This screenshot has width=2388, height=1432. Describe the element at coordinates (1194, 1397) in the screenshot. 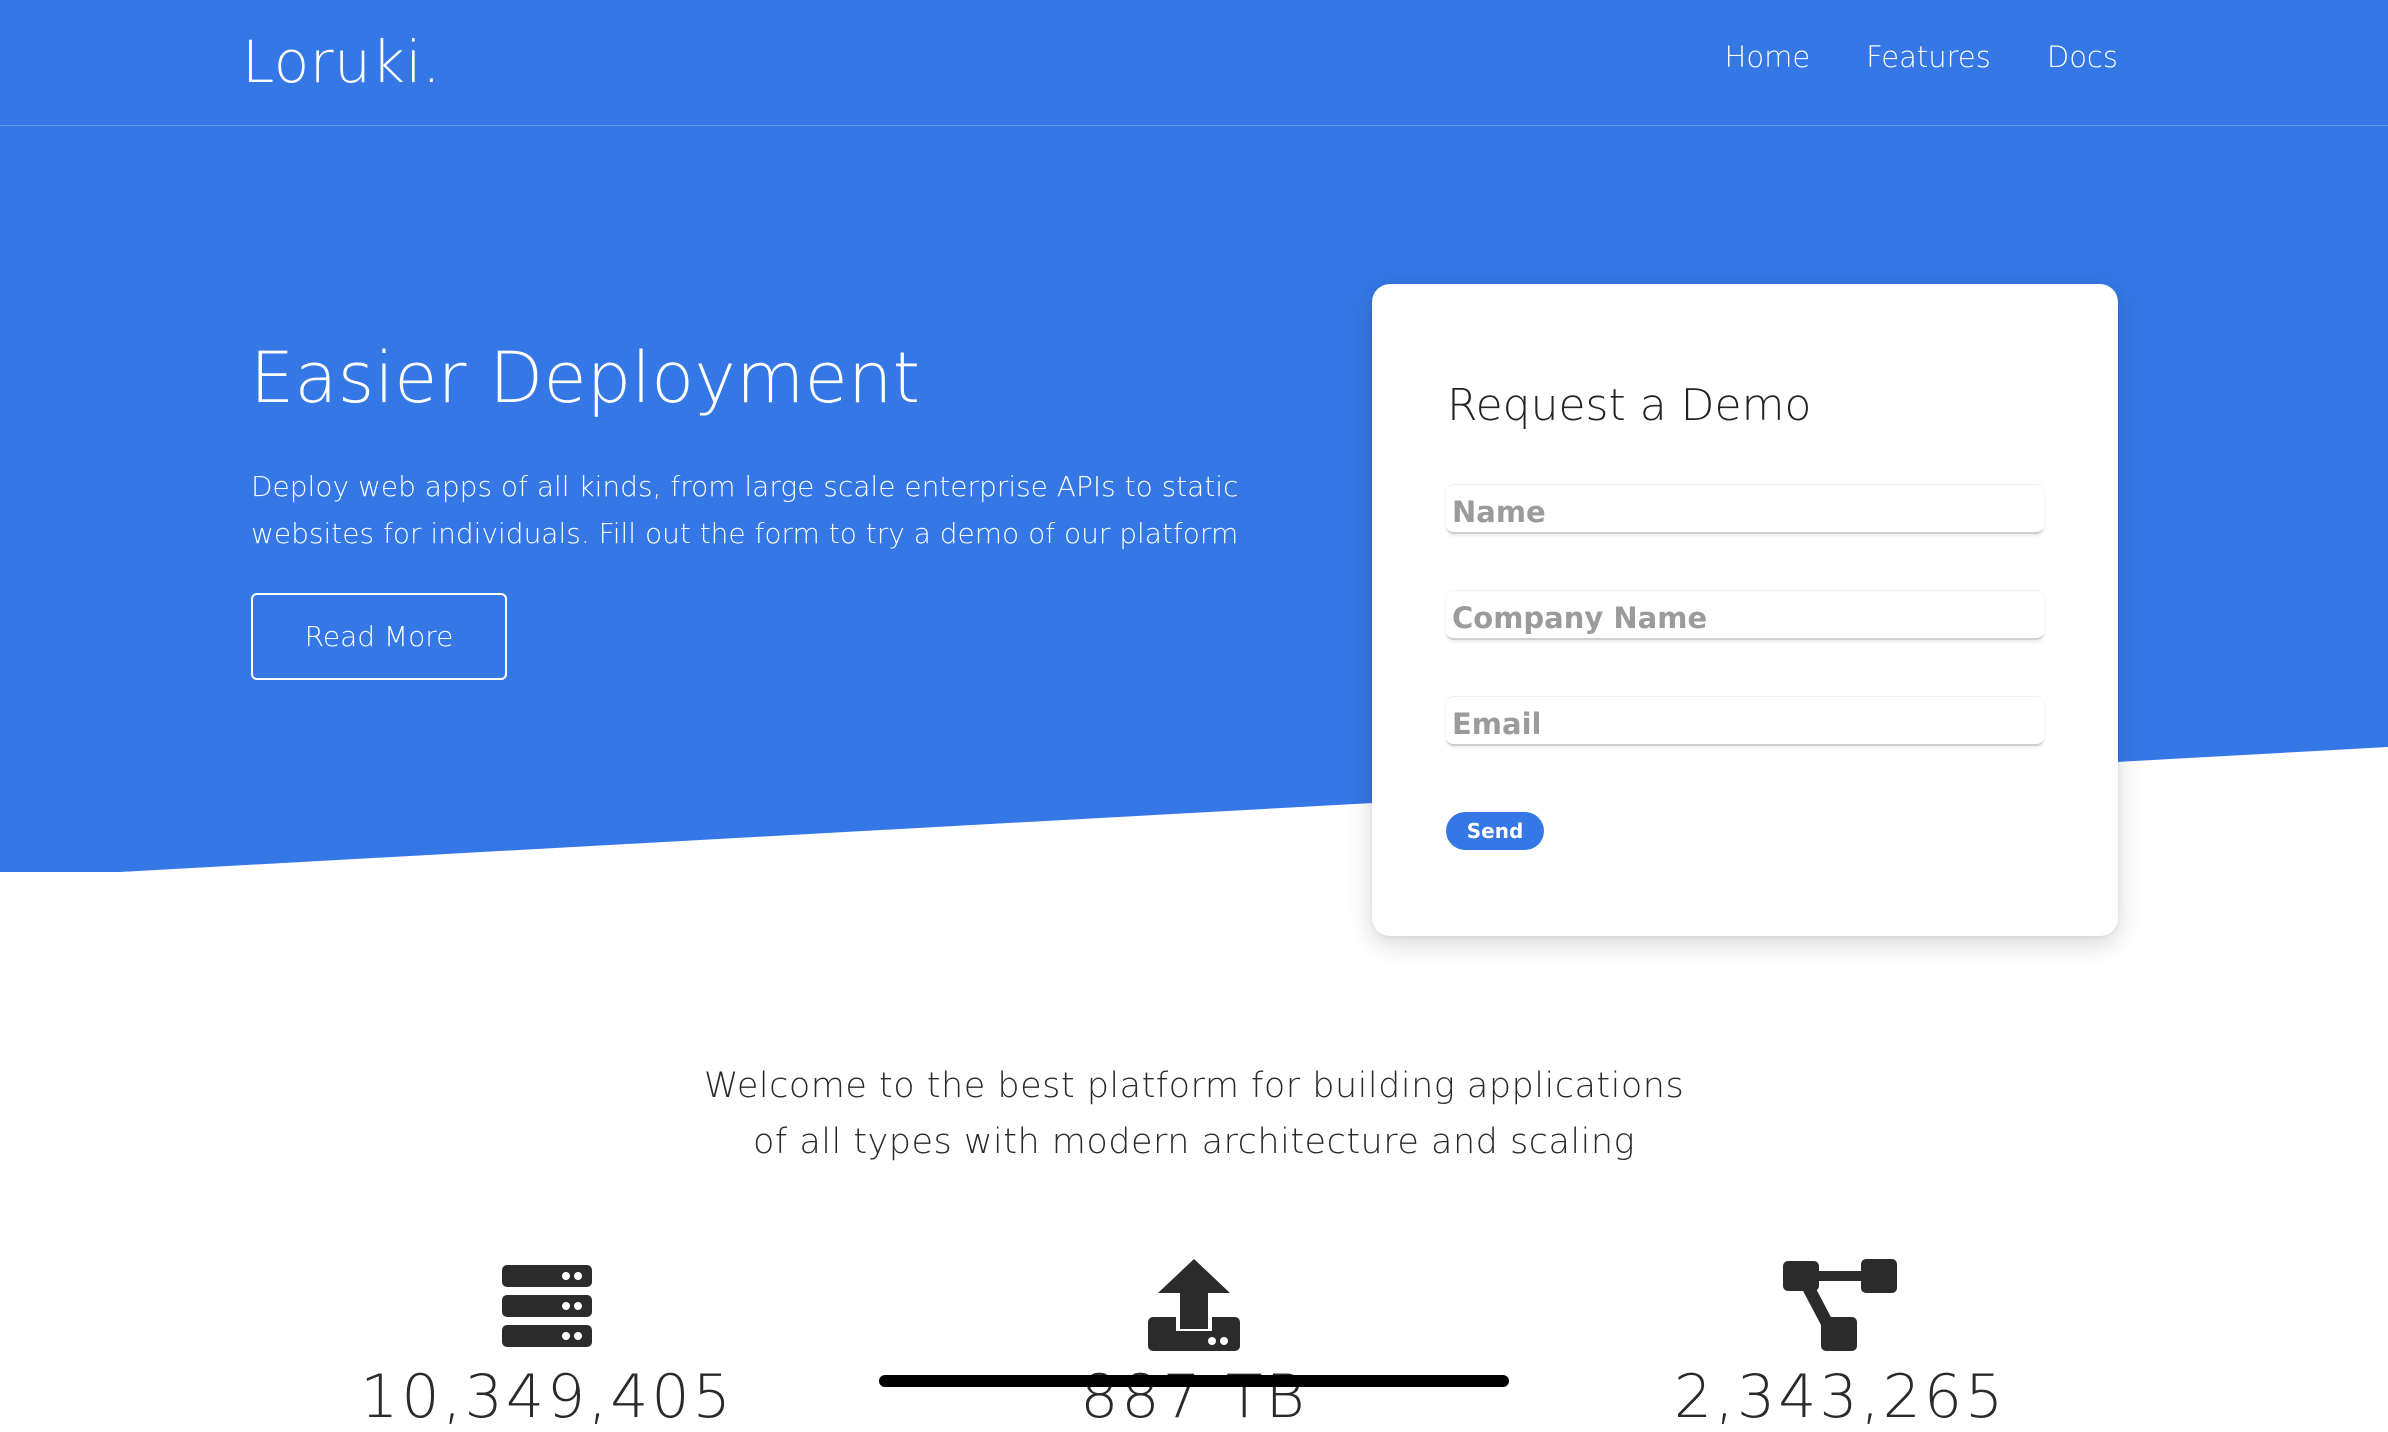

I see `stat-value-storage: 887 TB` at that location.